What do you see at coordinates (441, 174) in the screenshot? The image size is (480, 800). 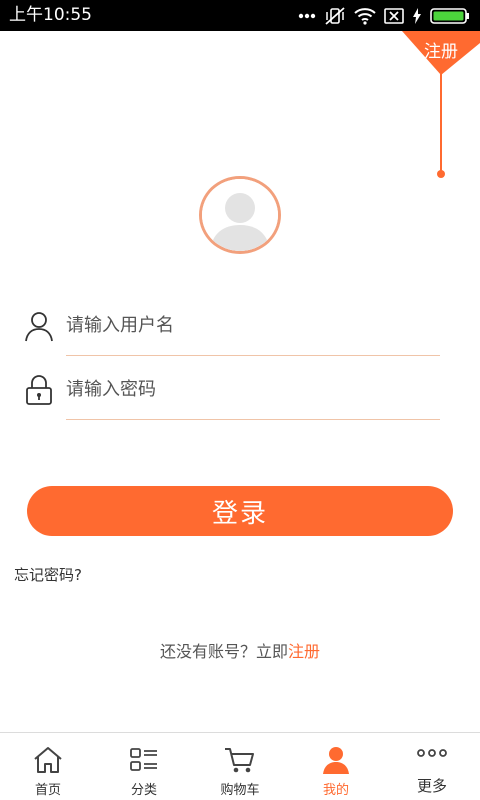 I see `ribbon-dot` at bounding box center [441, 174].